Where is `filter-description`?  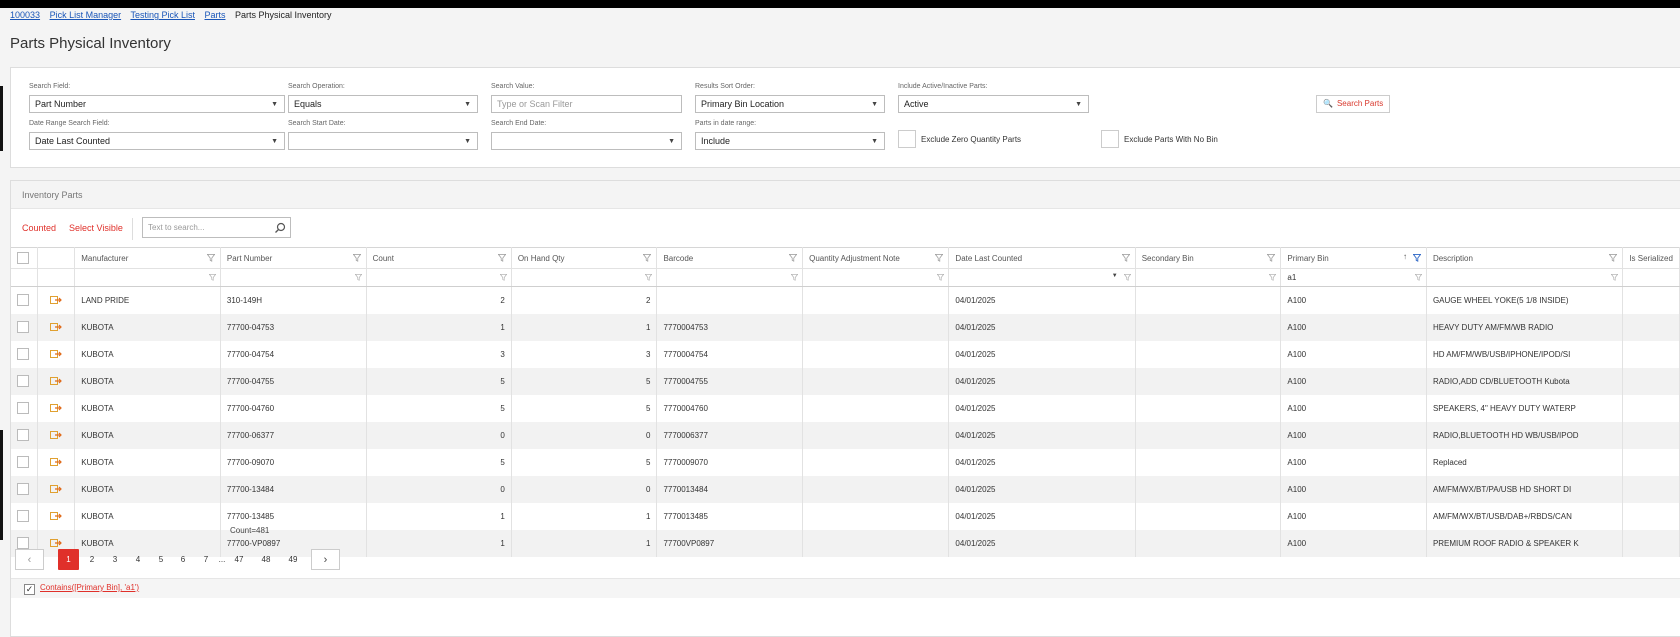 filter-description is located at coordinates (1525, 277).